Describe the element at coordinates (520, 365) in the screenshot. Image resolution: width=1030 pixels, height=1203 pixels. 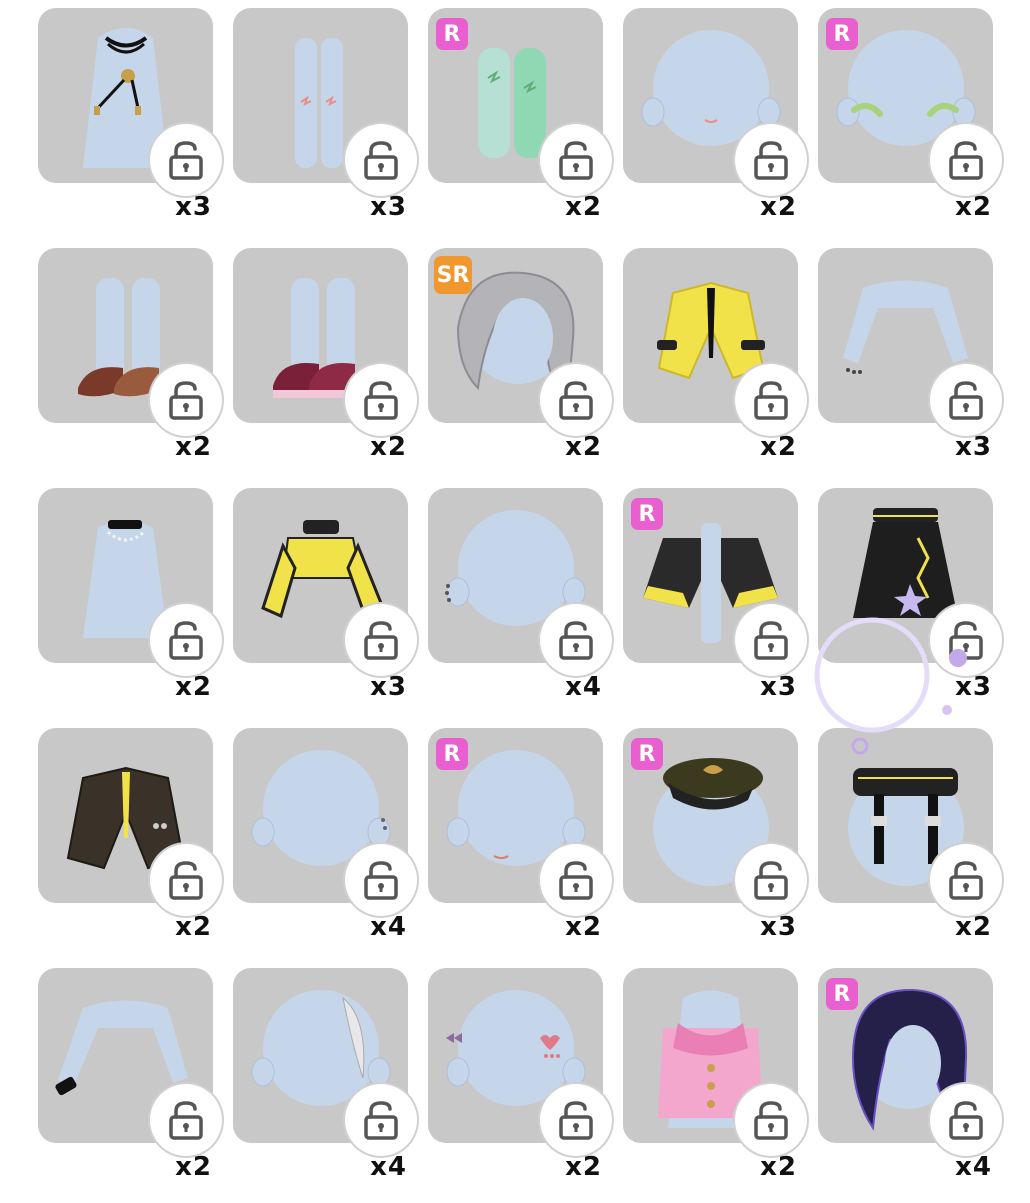
I see `item-cell: SR x2` at that location.